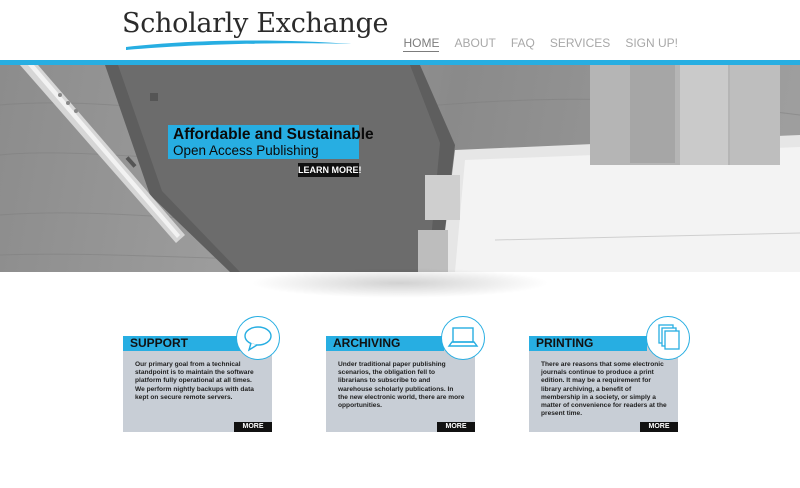 The width and height of the screenshot is (800, 488). I want to click on hero-title: Affordable and Sustainable, so click(273, 134).